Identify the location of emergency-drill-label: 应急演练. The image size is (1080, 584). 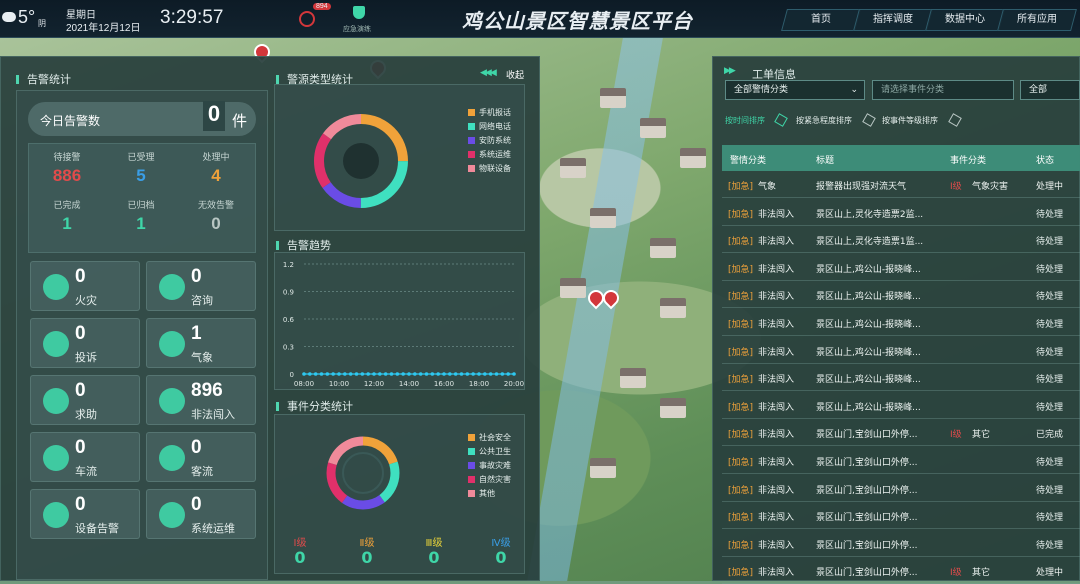
(357, 29).